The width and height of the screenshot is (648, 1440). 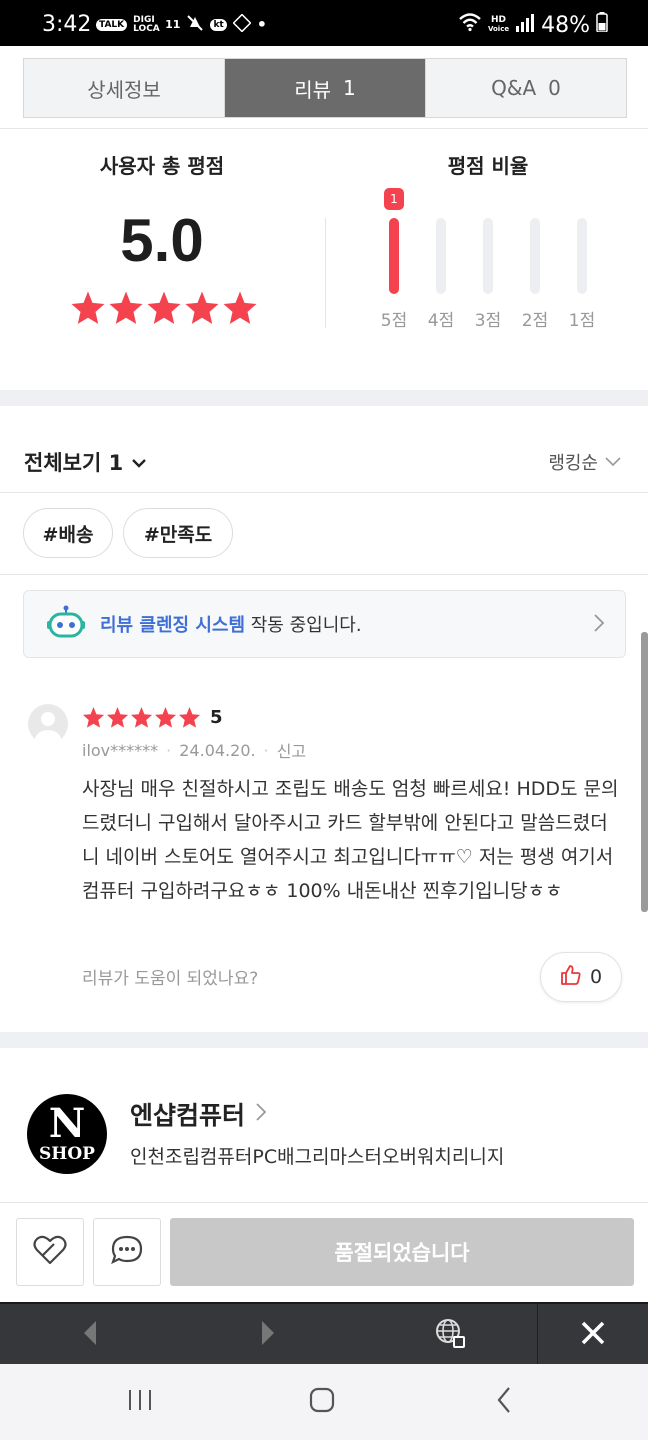 What do you see at coordinates (582, 321) in the screenshot?
I see `rating-bar-label: 1점` at bounding box center [582, 321].